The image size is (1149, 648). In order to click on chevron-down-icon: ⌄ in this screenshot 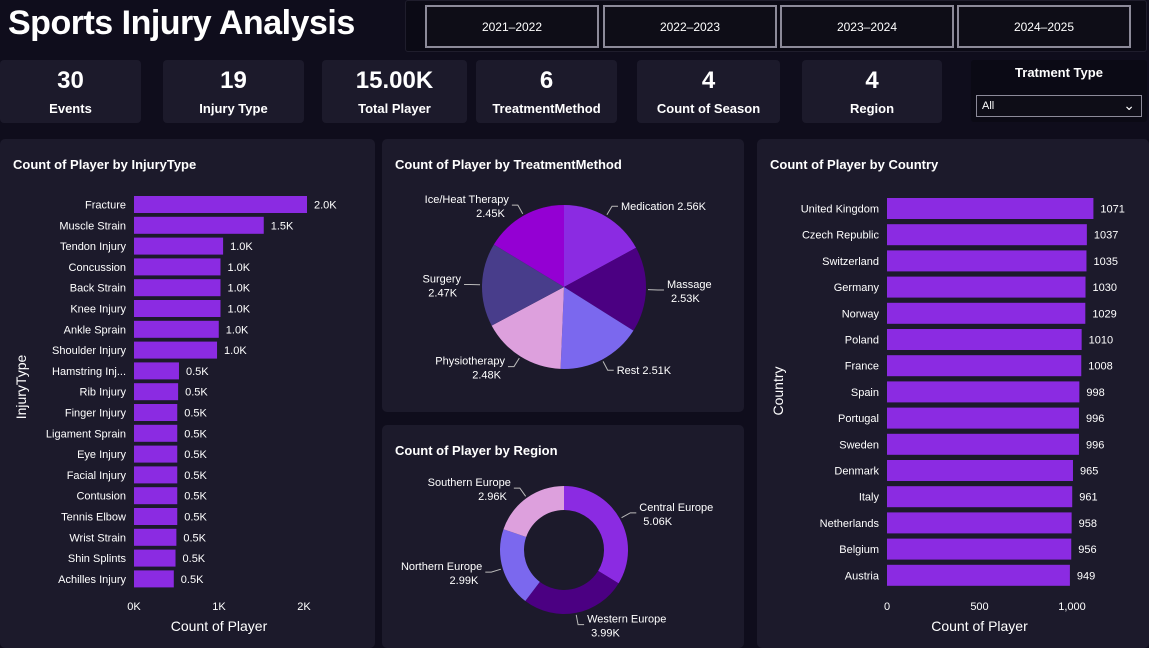, I will do `click(1129, 105)`.